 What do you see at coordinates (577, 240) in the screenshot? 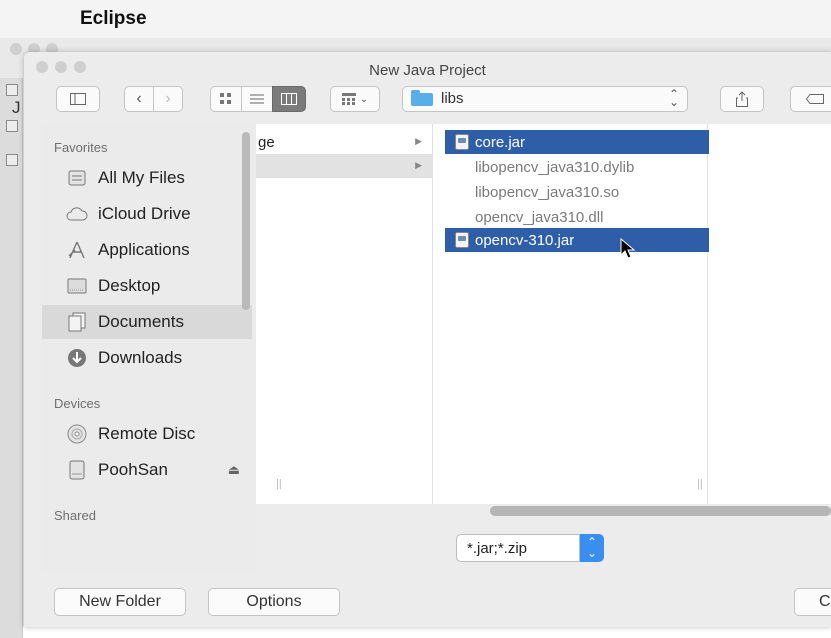
I see `file-row-opencv-jar: opencv-310.jar` at bounding box center [577, 240].